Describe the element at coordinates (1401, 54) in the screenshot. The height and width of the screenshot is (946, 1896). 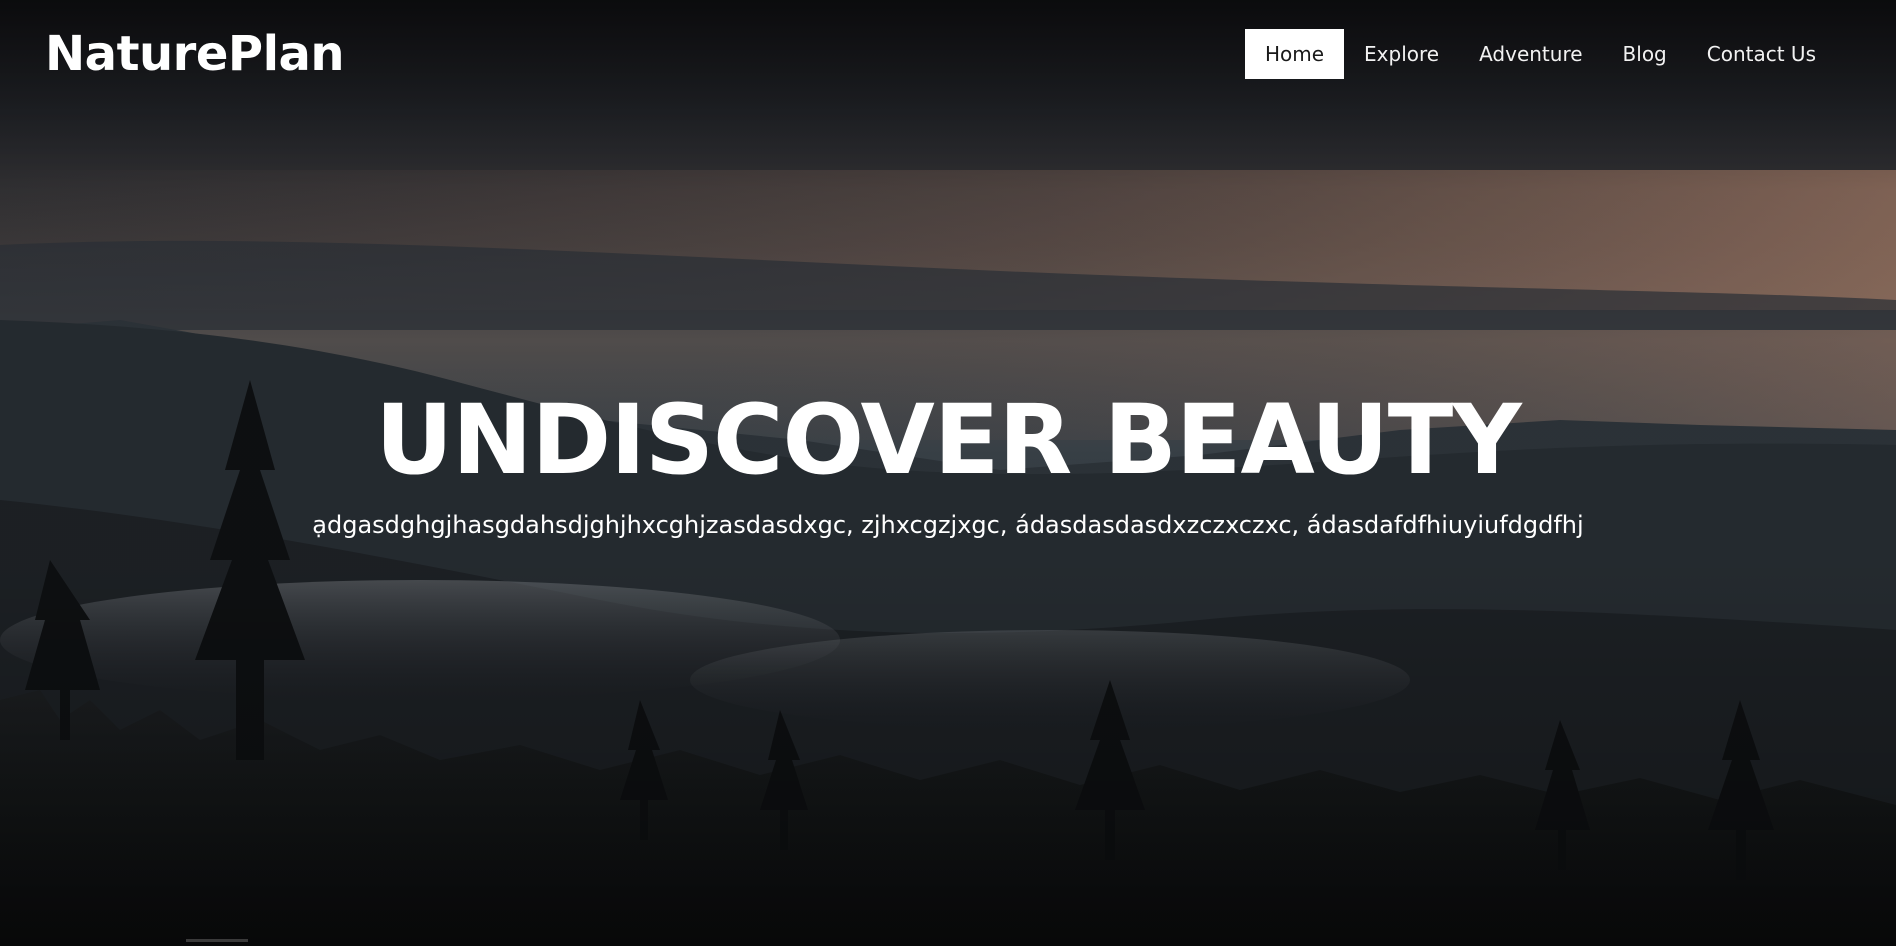
I see `nav-item-explore: Explore` at that location.